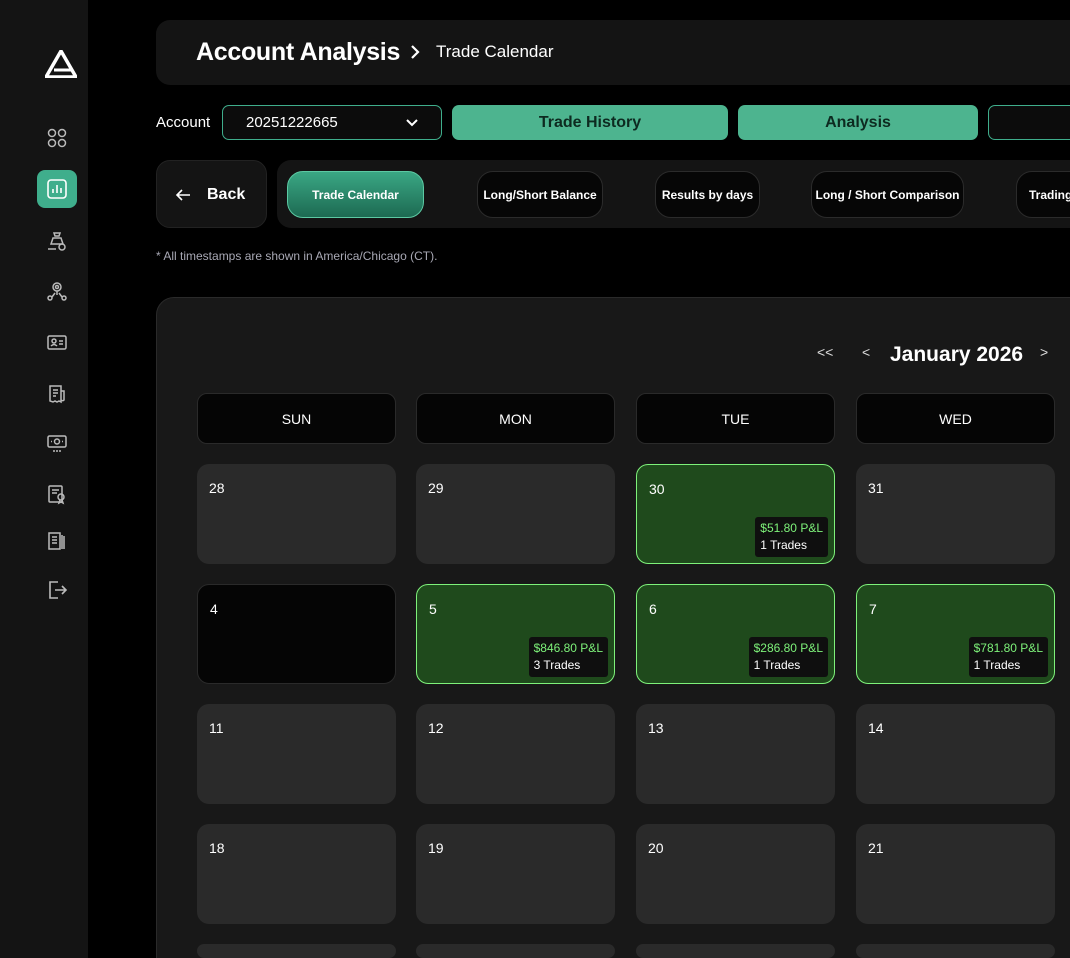 Image resolution: width=1070 pixels, height=958 pixels. What do you see at coordinates (955, 754) in the screenshot?
I see `calendar-day: 14` at bounding box center [955, 754].